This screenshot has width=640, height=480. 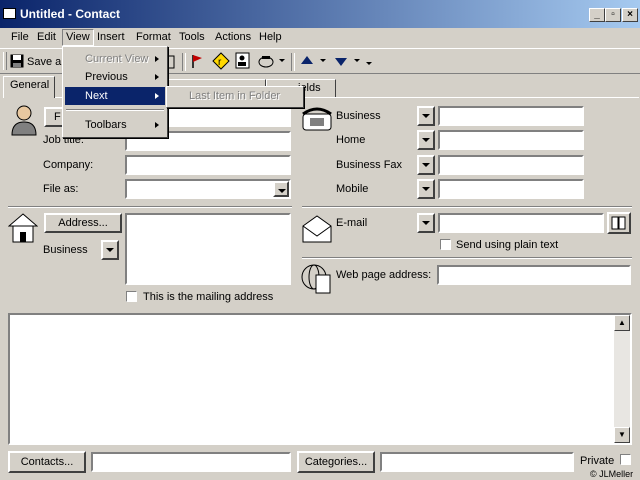 I want to click on menu-item-label: Toolbars, so click(x=106, y=125).